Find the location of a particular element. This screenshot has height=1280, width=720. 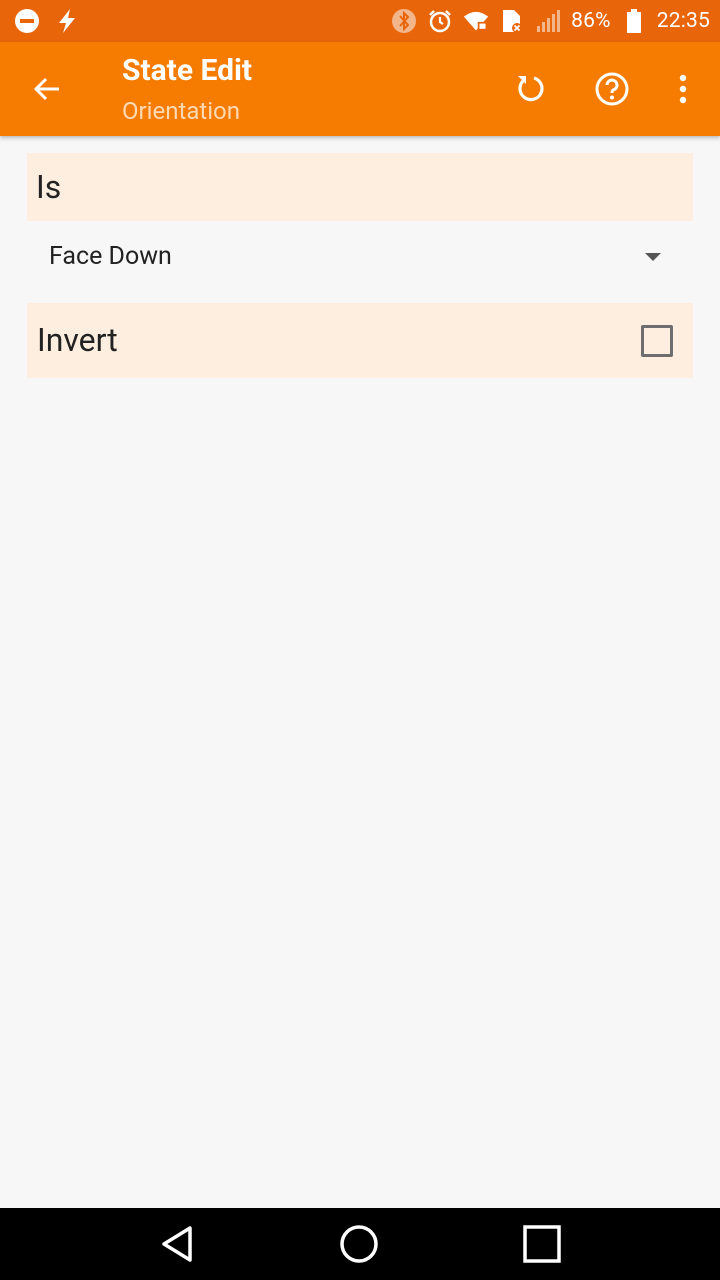

dropdown-arrow-icon is located at coordinates (653, 257).